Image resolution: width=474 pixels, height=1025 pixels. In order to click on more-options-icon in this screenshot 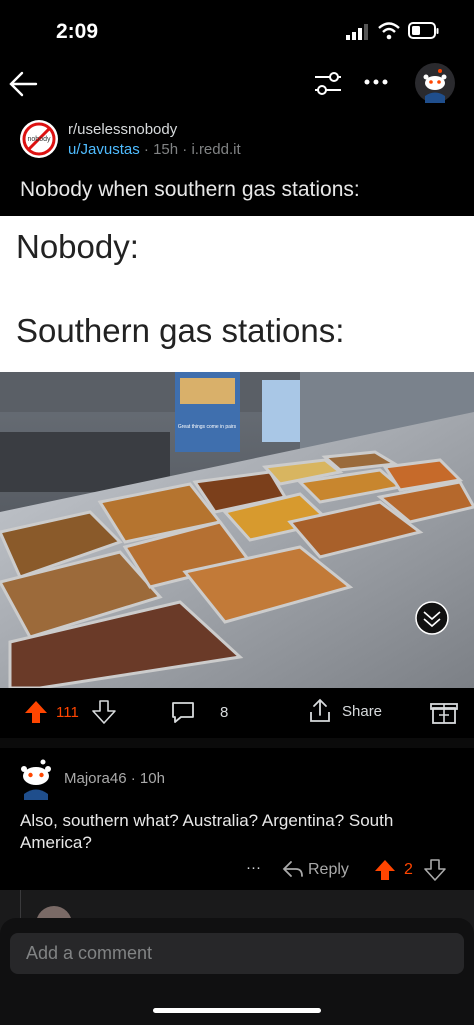, I will do `click(377, 82)`.